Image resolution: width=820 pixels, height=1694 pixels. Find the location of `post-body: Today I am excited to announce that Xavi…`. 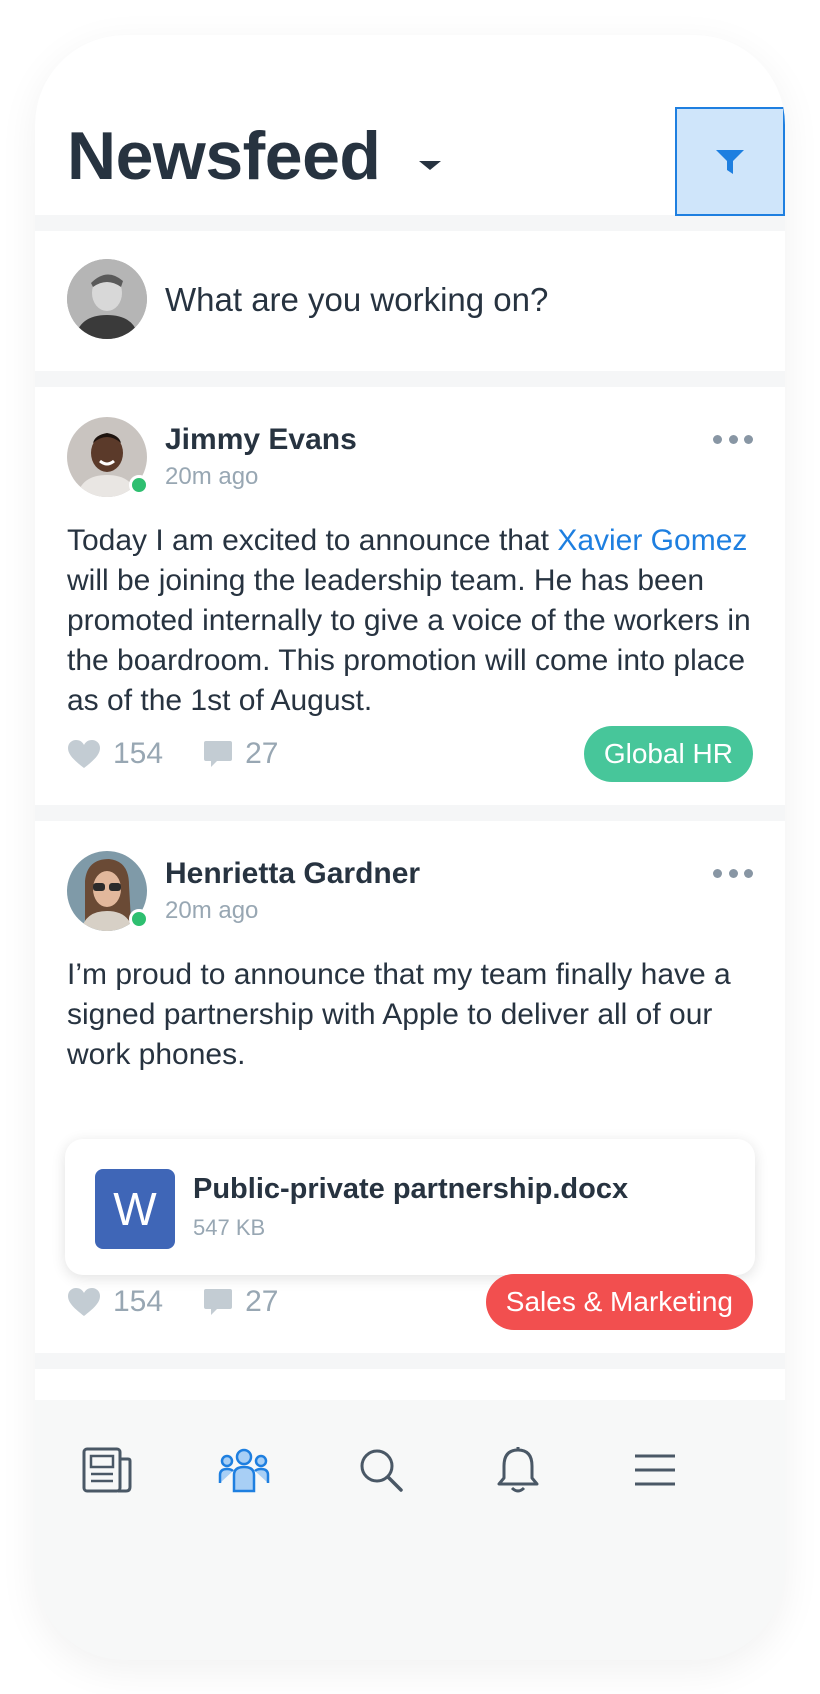

post-body: Today I am excited to announce that Xavi… is located at coordinates (412, 621).